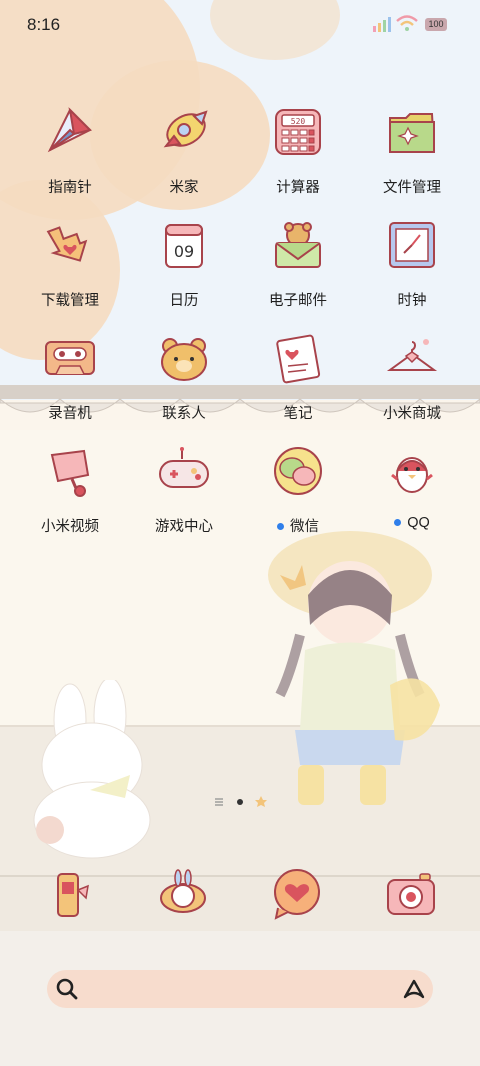 The image size is (480, 1066). What do you see at coordinates (412, 414) in the screenshot?
I see `app-label: 小米商城` at bounding box center [412, 414].